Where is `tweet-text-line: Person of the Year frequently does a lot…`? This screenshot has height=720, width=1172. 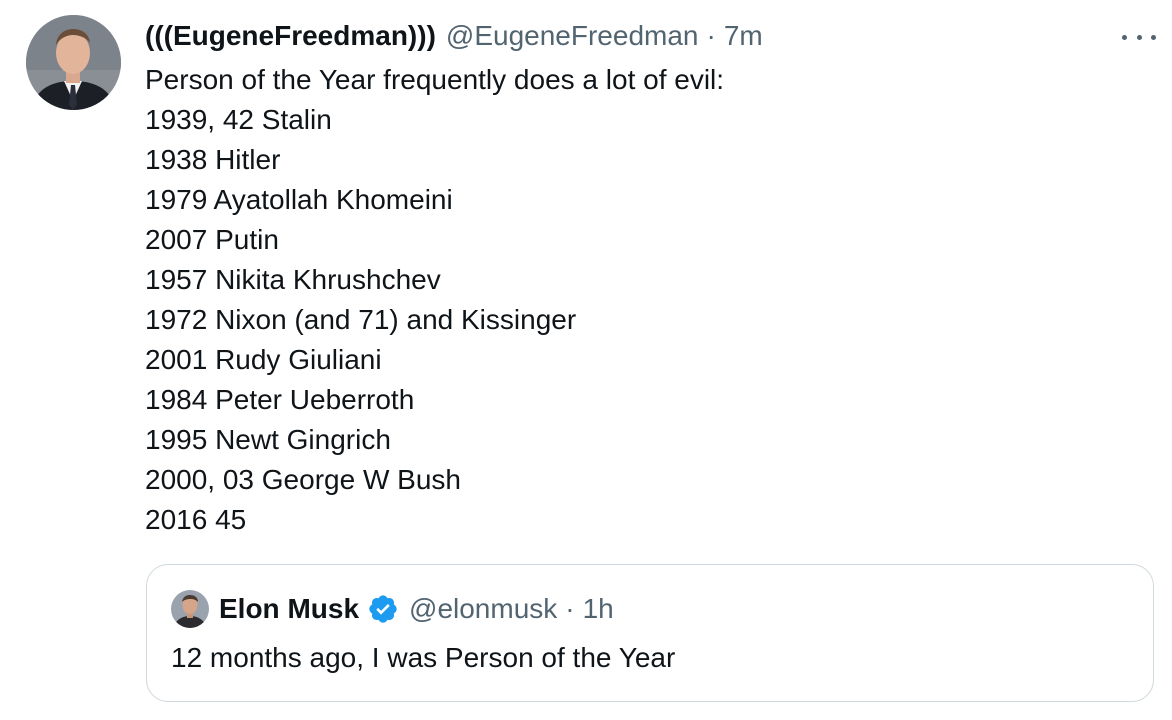 tweet-text-line: Person of the Year frequently does a lot… is located at coordinates (435, 79).